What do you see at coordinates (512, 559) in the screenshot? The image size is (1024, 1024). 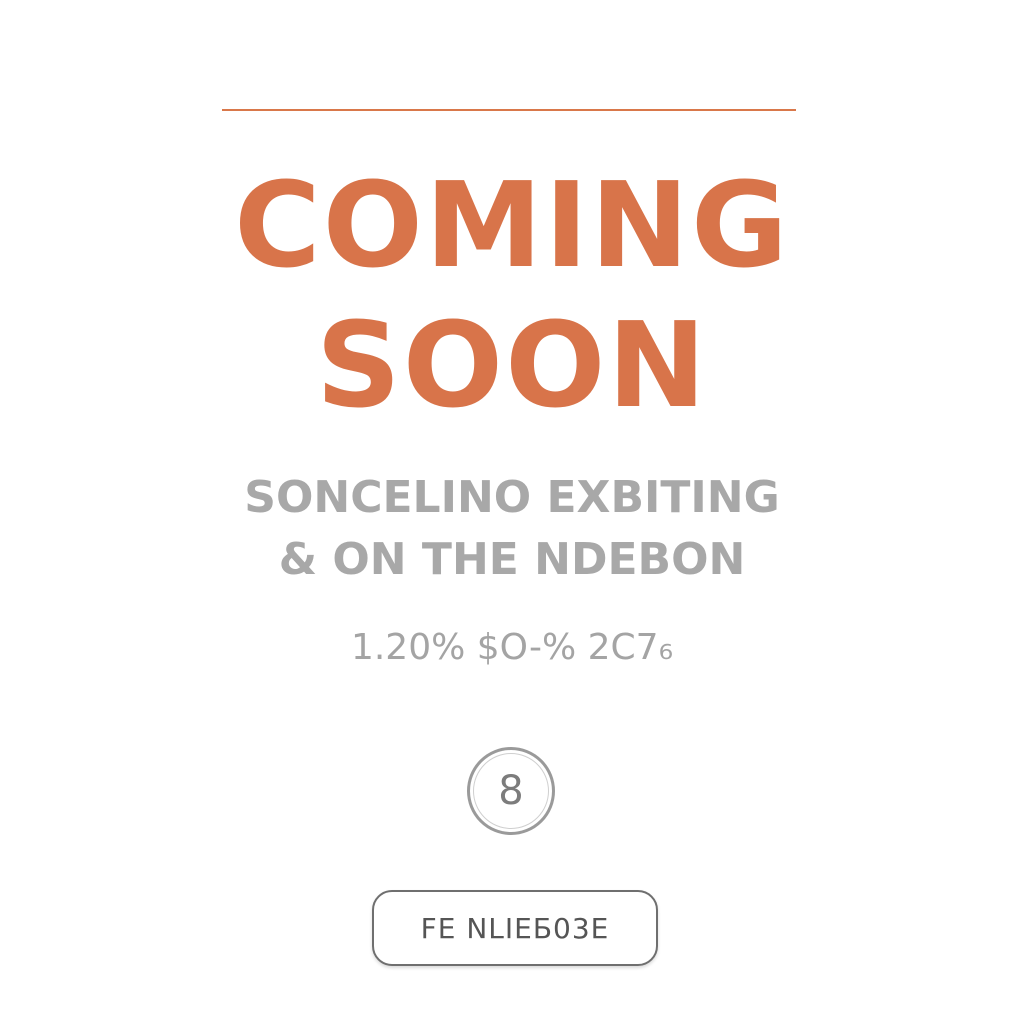 I see `subheadline-line-2: & ON THE NDEBON` at bounding box center [512, 559].